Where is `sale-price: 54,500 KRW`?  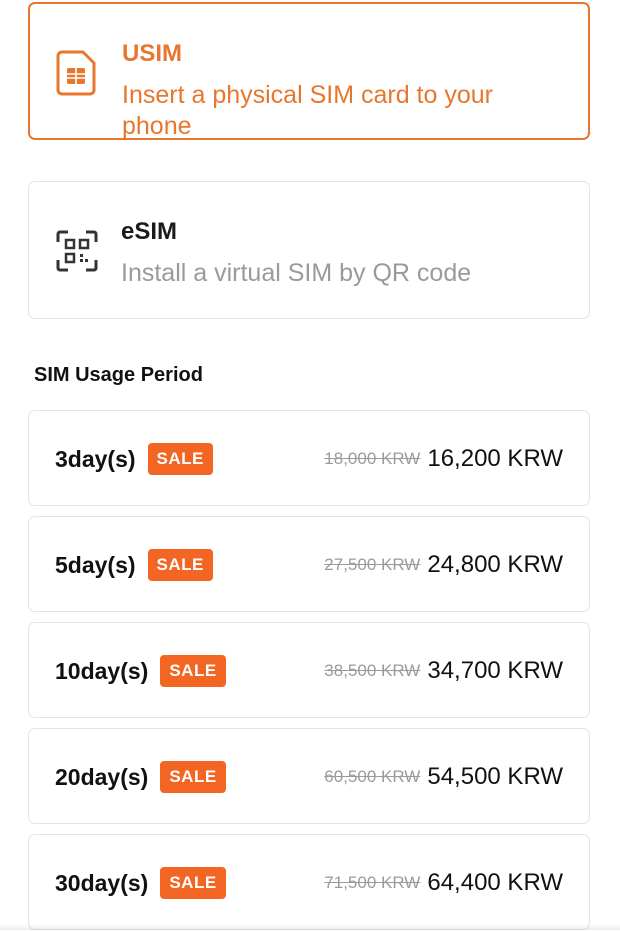 sale-price: 54,500 KRW is located at coordinates (495, 776).